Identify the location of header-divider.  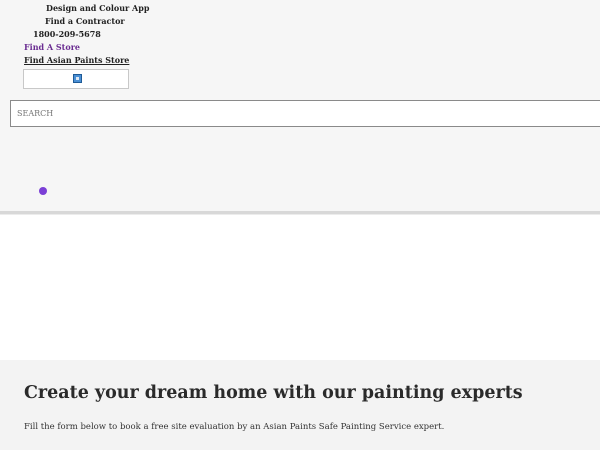
(300, 213).